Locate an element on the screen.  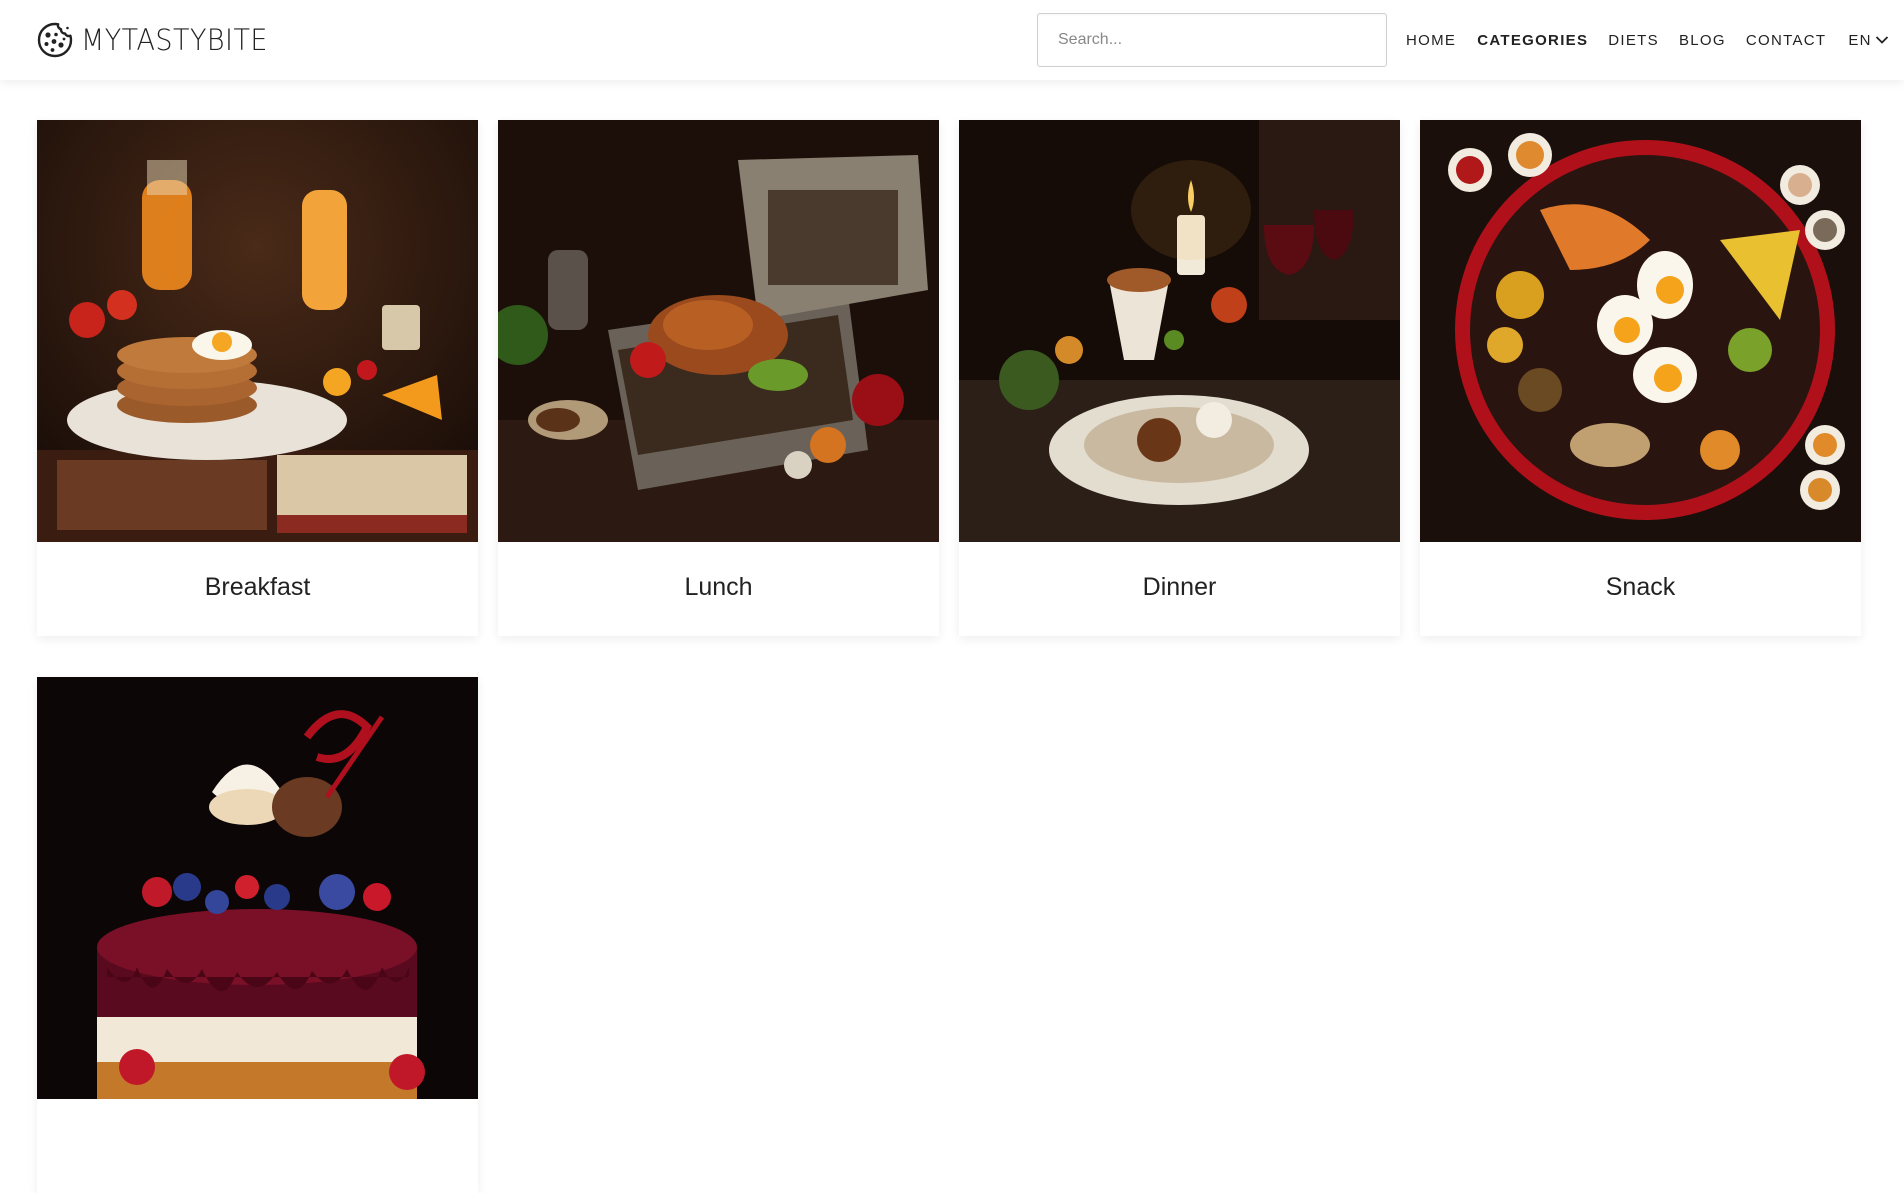
category-card-breakfast: Breakfast is located at coordinates (257, 378).